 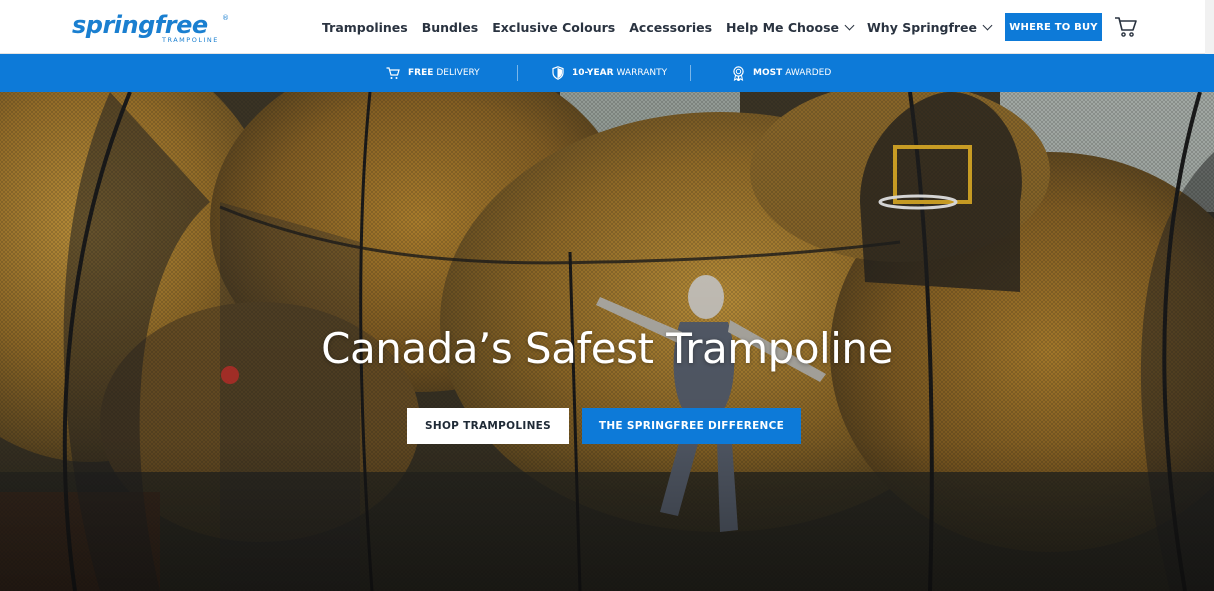 What do you see at coordinates (642, 73) in the screenshot?
I see `benefit-text: WARRANTY` at bounding box center [642, 73].